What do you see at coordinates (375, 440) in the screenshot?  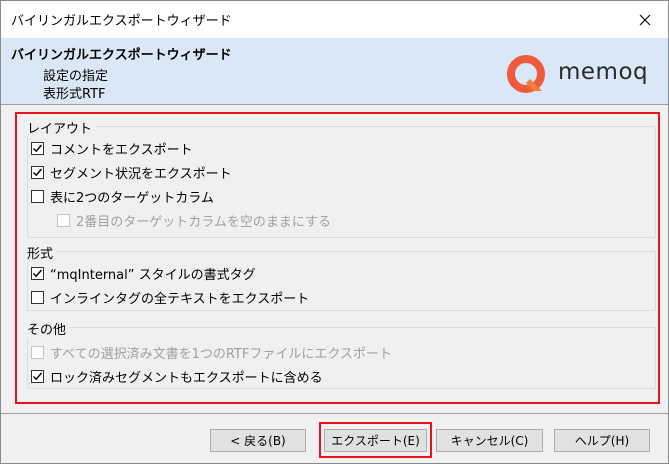 I see `export-button: エクスポート(E)` at bounding box center [375, 440].